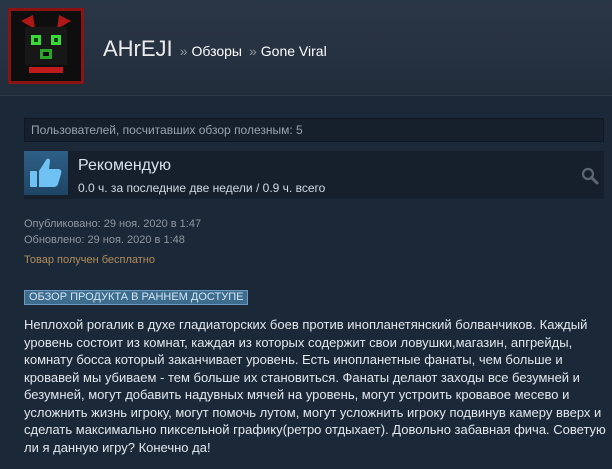 This screenshot has height=469, width=612. What do you see at coordinates (125, 165) in the screenshot?
I see `recommendation-title: Рекомендую` at bounding box center [125, 165].